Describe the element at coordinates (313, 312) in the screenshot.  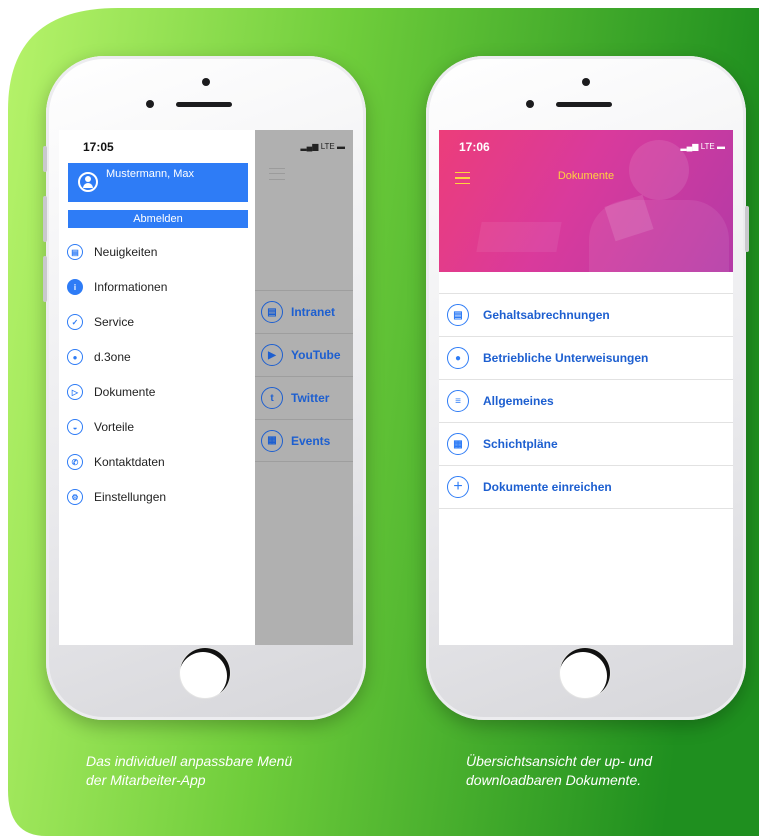
I see `link-label: Intranet` at that location.